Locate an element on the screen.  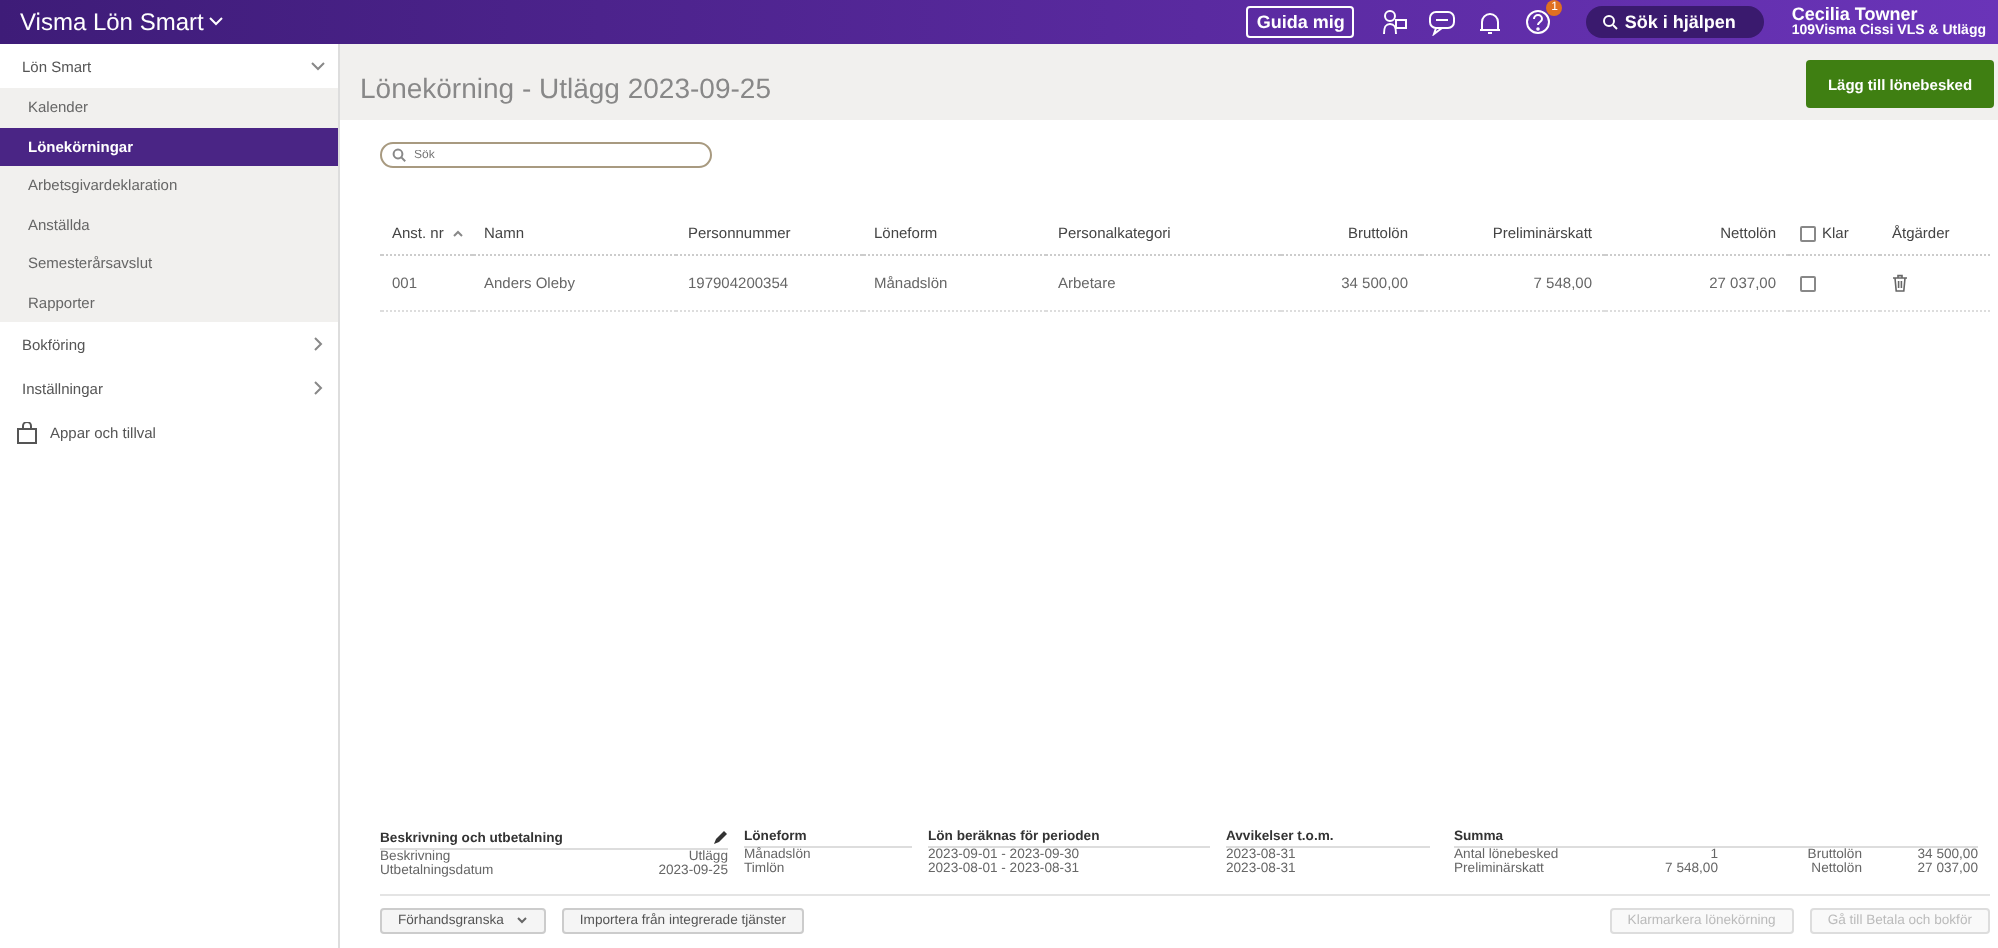
caret-down-icon is located at coordinates (521, 920).